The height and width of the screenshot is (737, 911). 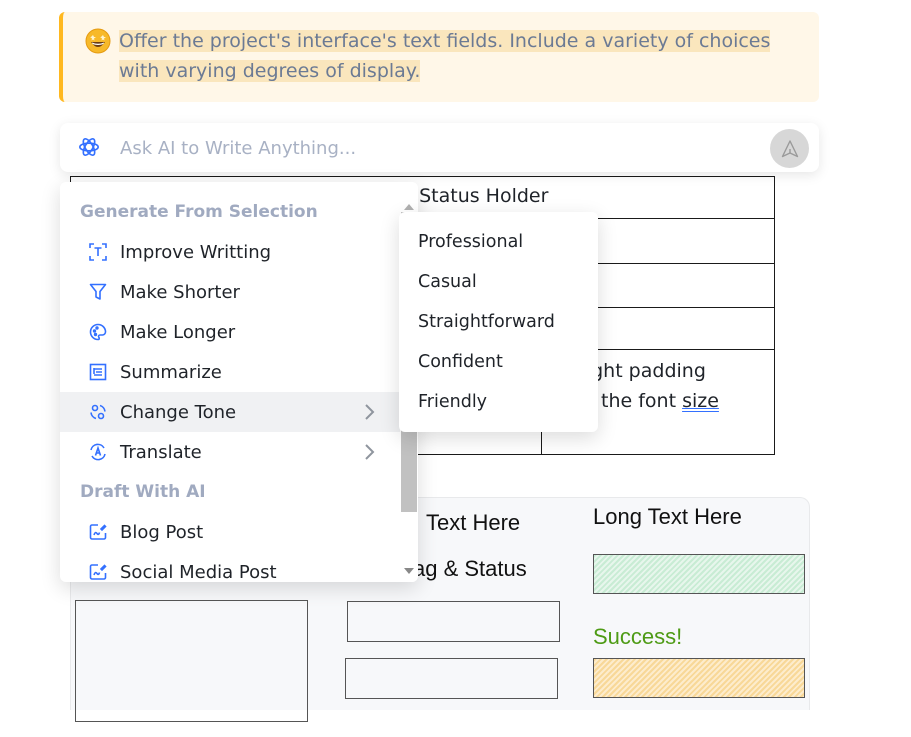 What do you see at coordinates (178, 332) in the screenshot?
I see `menu-item-label: Make Longer` at bounding box center [178, 332].